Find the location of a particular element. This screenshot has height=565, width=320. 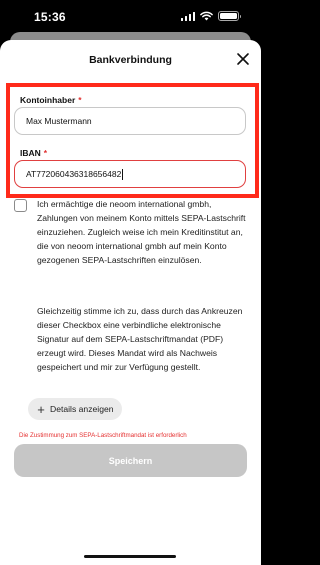

account-holder-input: Max Mustermann is located at coordinates (130, 121).